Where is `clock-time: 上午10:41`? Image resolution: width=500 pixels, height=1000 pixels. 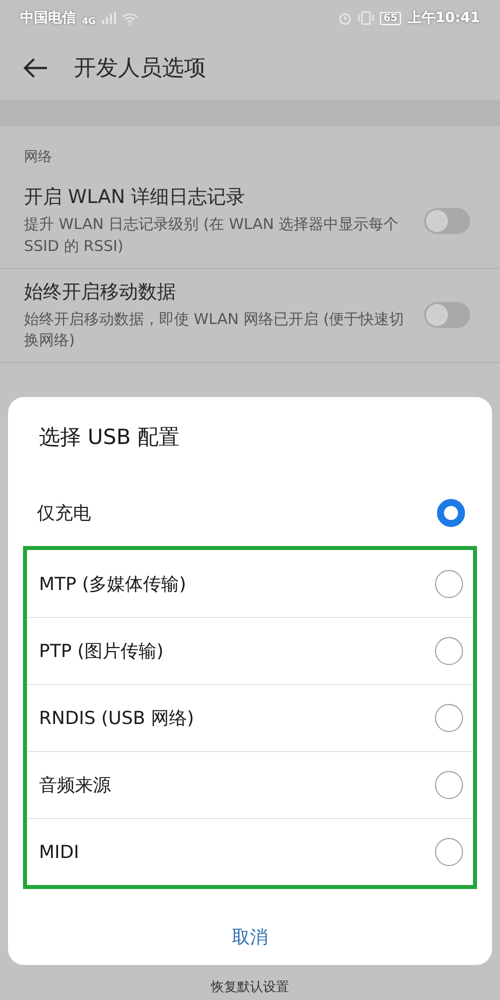 clock-time: 上午10:41 is located at coordinates (443, 18).